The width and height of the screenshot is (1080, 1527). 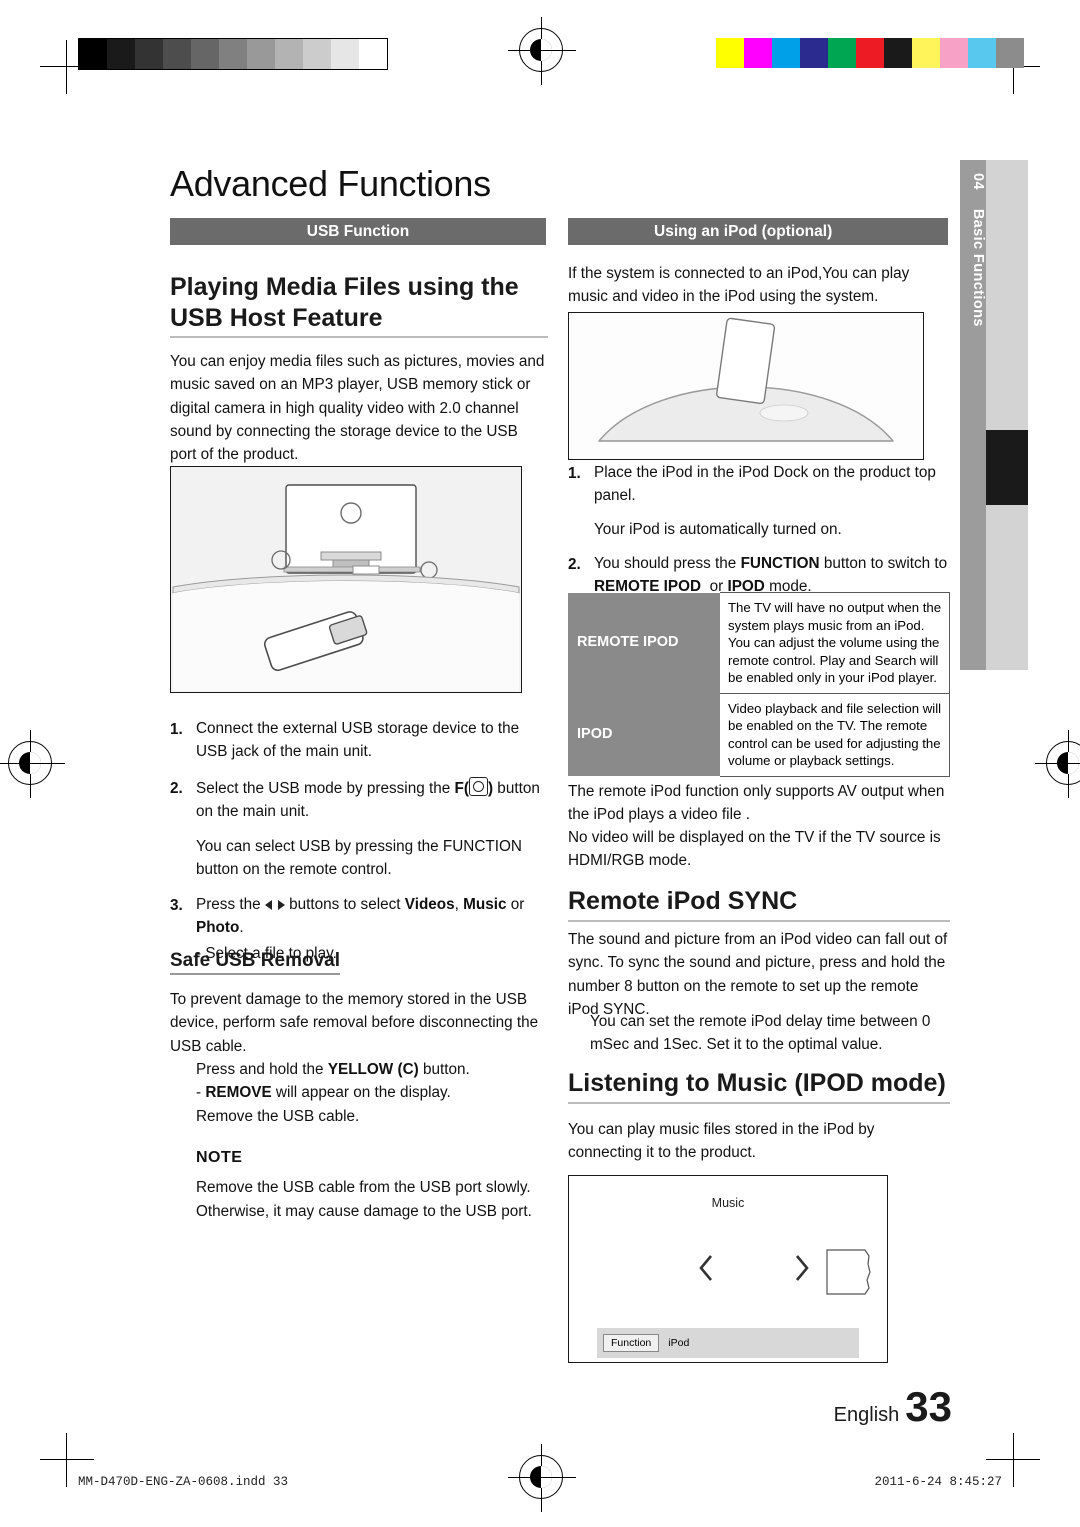 I want to click on heading-remote-ipod-sync: Remote iPod SYNC, so click(x=759, y=904).